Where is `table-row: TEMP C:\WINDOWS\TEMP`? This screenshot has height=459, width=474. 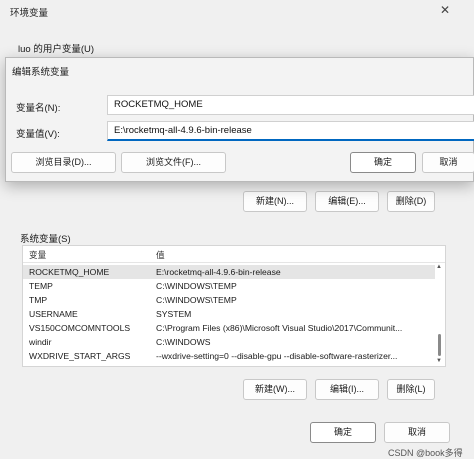 table-row: TEMP C:\WINDOWS\TEMP is located at coordinates (229, 286).